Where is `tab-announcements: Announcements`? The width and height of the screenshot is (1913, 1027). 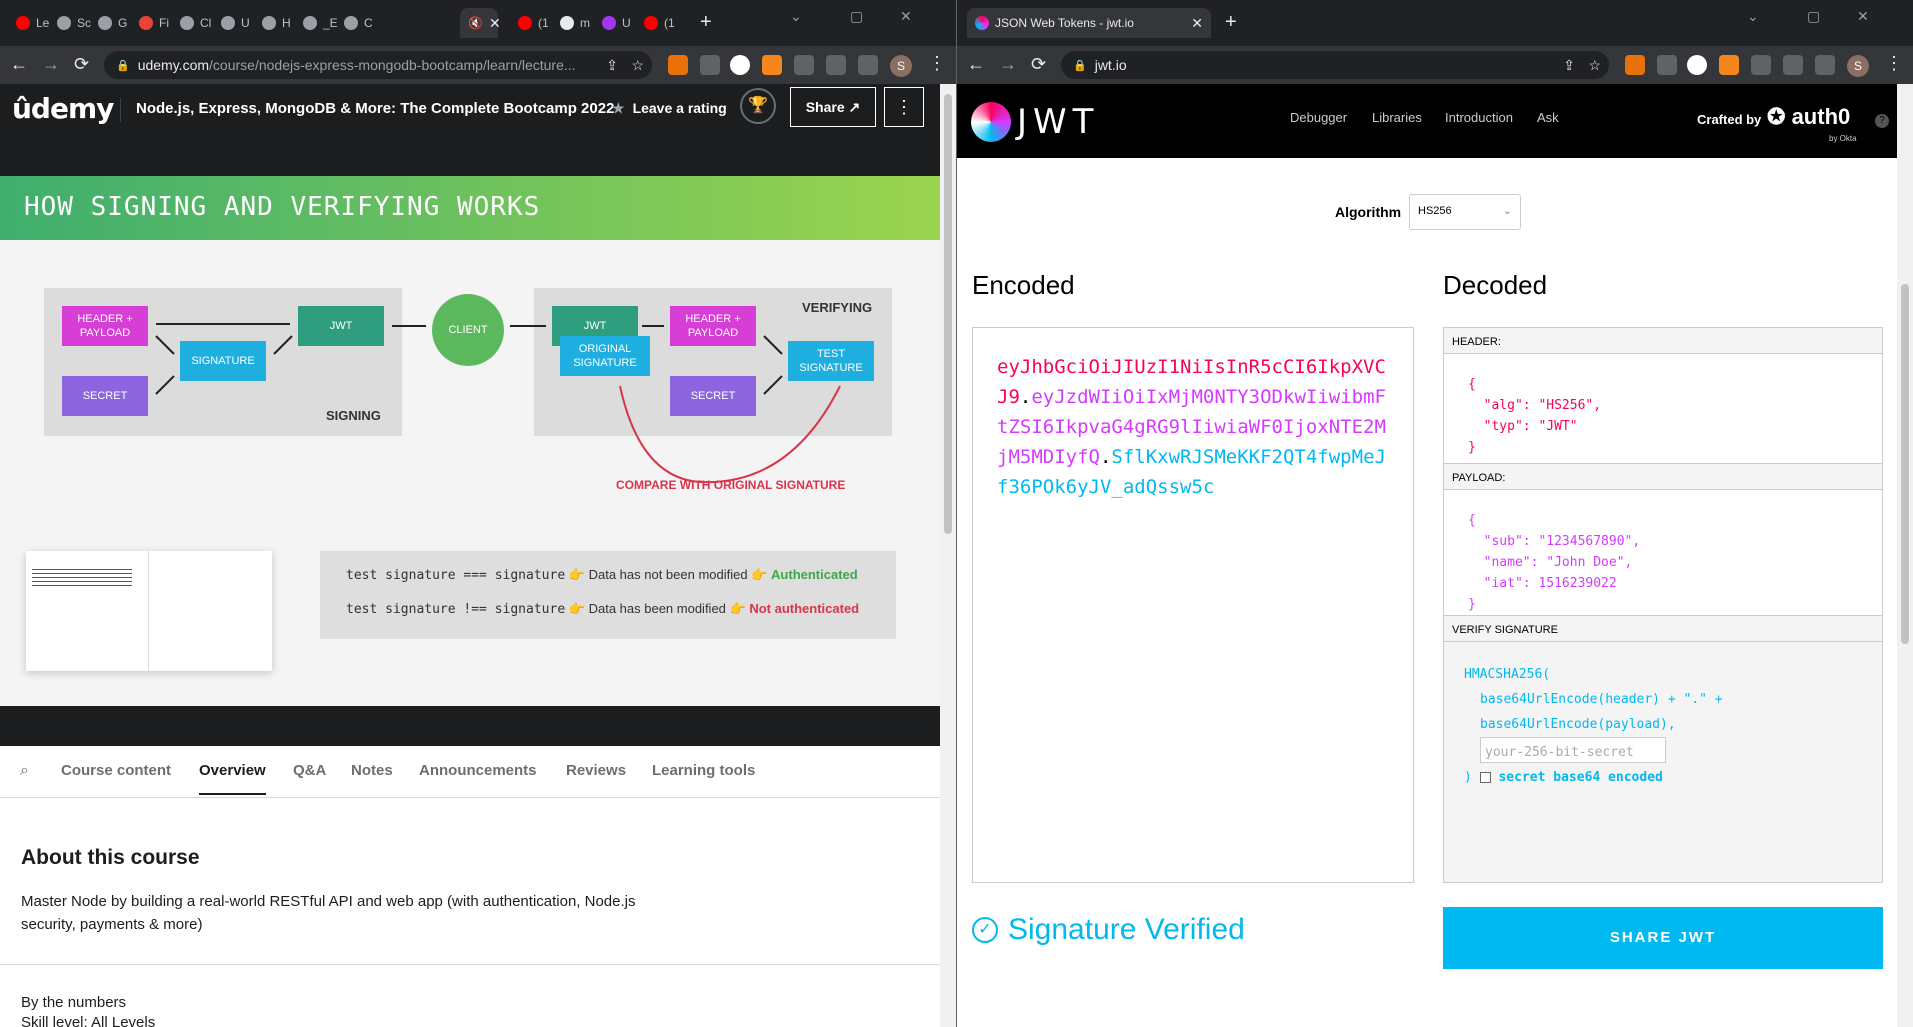 tab-announcements: Announcements is located at coordinates (478, 770).